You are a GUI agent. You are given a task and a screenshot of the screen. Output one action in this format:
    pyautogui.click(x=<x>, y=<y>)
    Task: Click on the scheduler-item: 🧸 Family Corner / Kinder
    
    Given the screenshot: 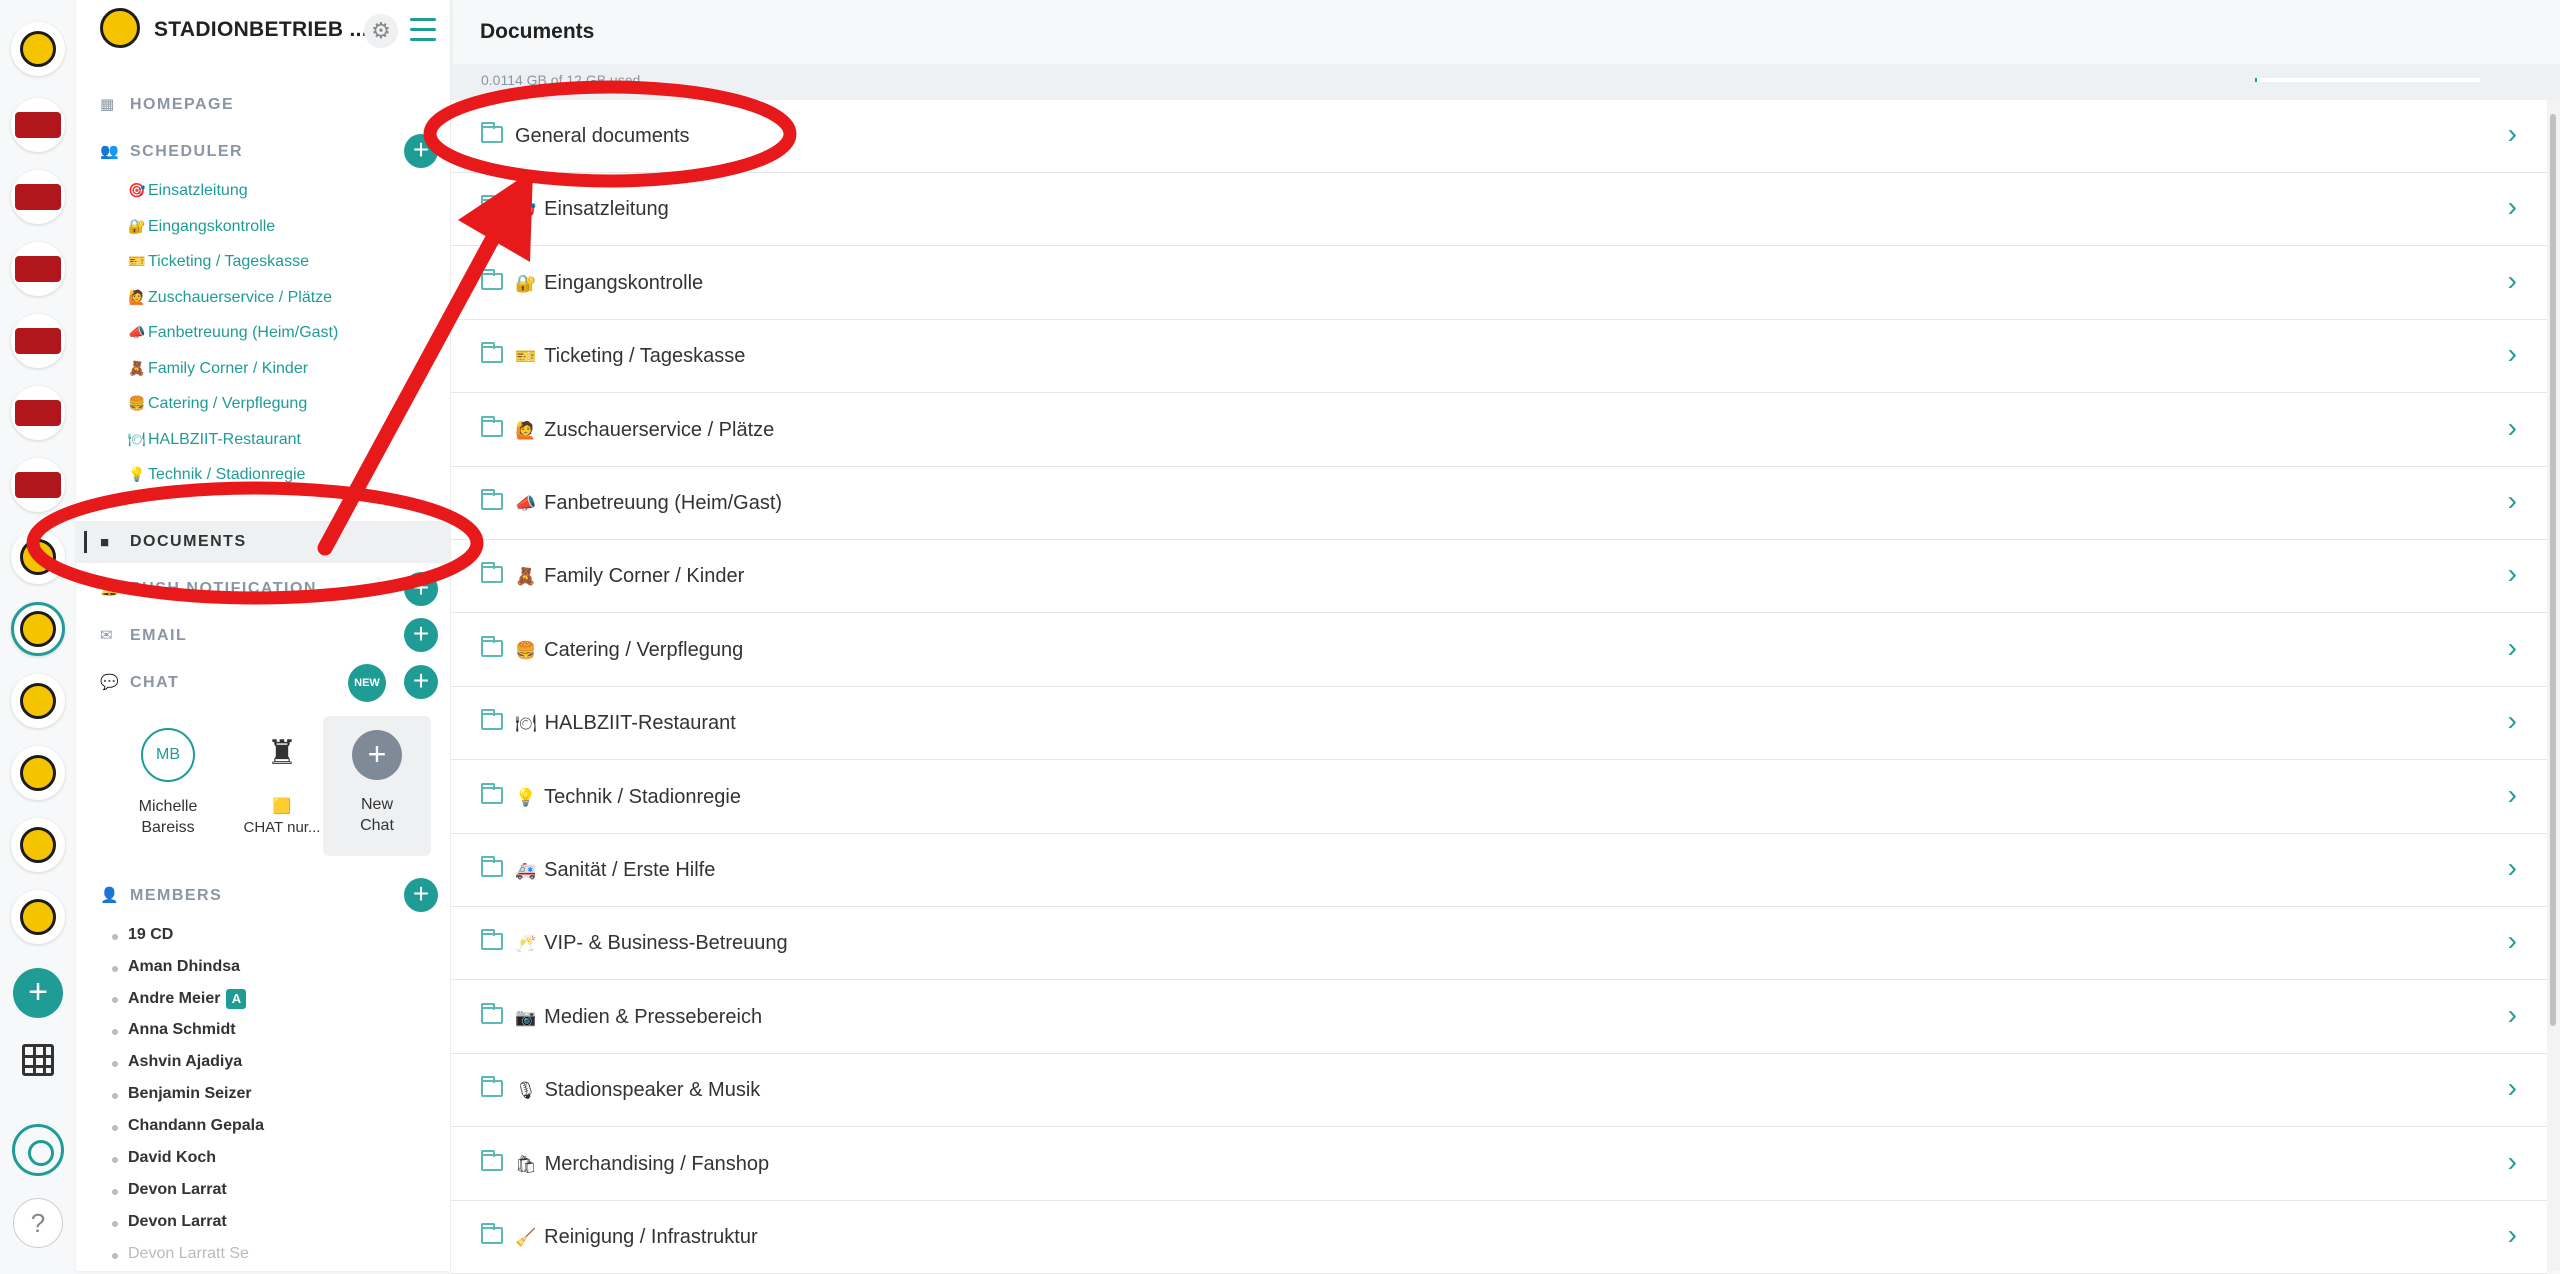 What is the action you would take?
    pyautogui.click(x=218, y=369)
    